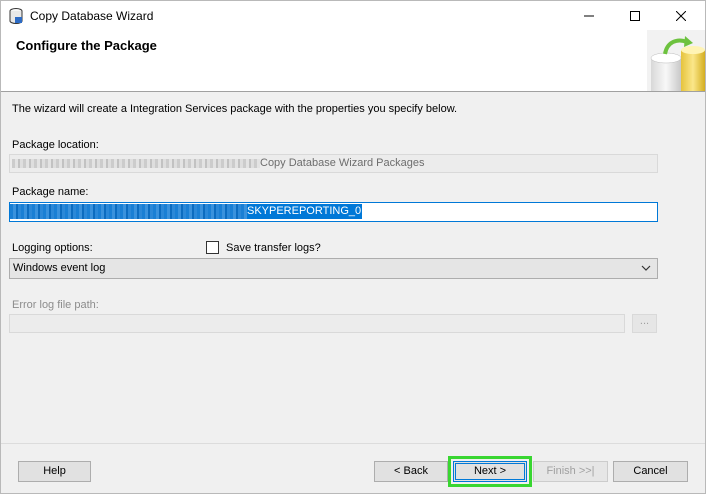 This screenshot has width=706, height=494. I want to click on maximize-button, so click(635, 15).